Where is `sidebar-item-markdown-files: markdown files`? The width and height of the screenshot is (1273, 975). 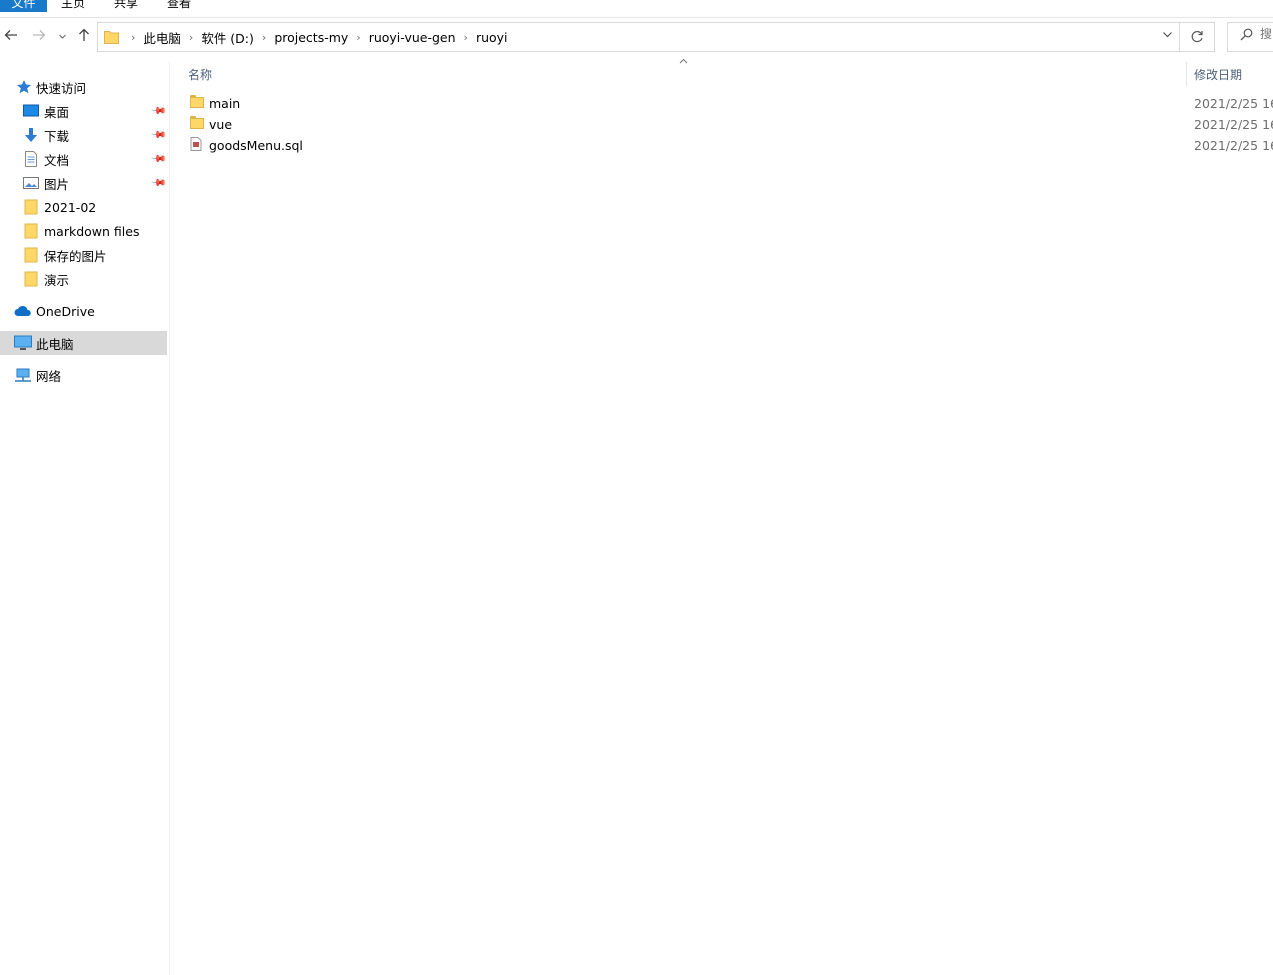 sidebar-item-markdown-files: markdown files is located at coordinates (83, 231).